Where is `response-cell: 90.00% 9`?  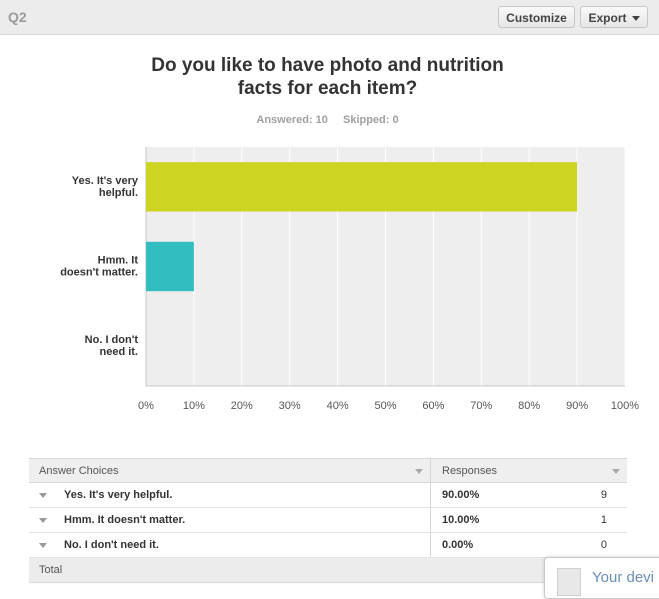 response-cell: 90.00% 9 is located at coordinates (529, 495).